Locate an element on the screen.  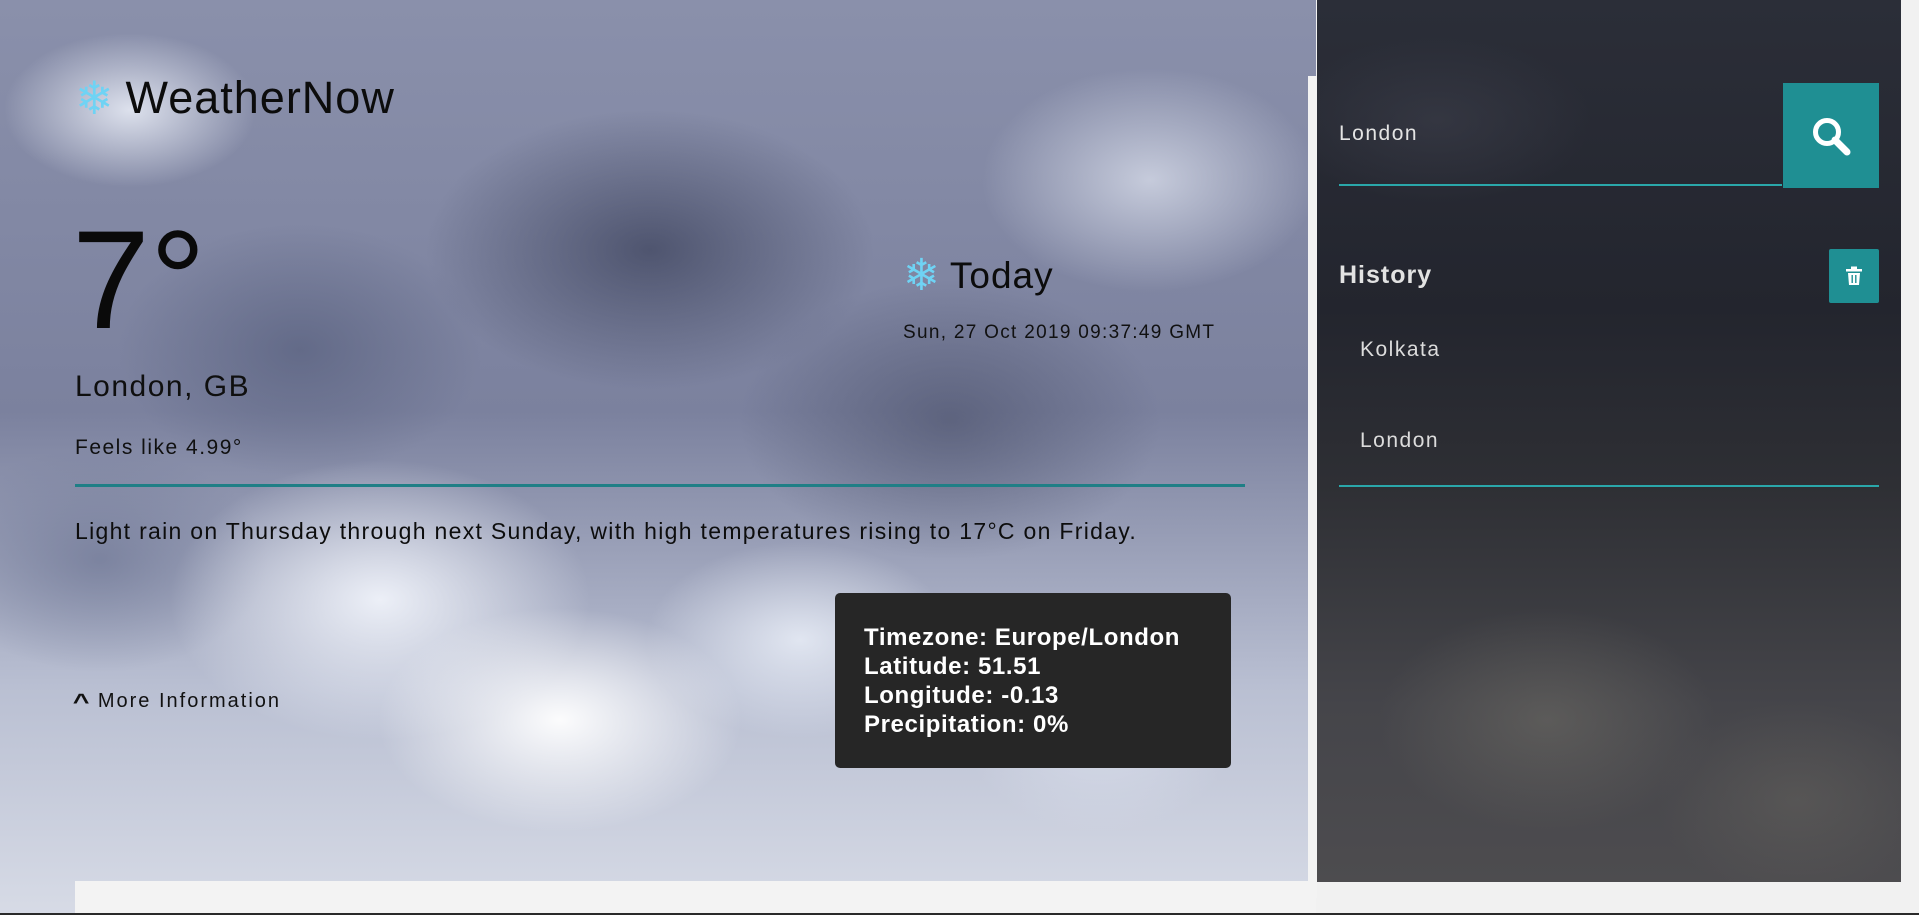
scrollbar-track is located at coordinates (1910, 441).